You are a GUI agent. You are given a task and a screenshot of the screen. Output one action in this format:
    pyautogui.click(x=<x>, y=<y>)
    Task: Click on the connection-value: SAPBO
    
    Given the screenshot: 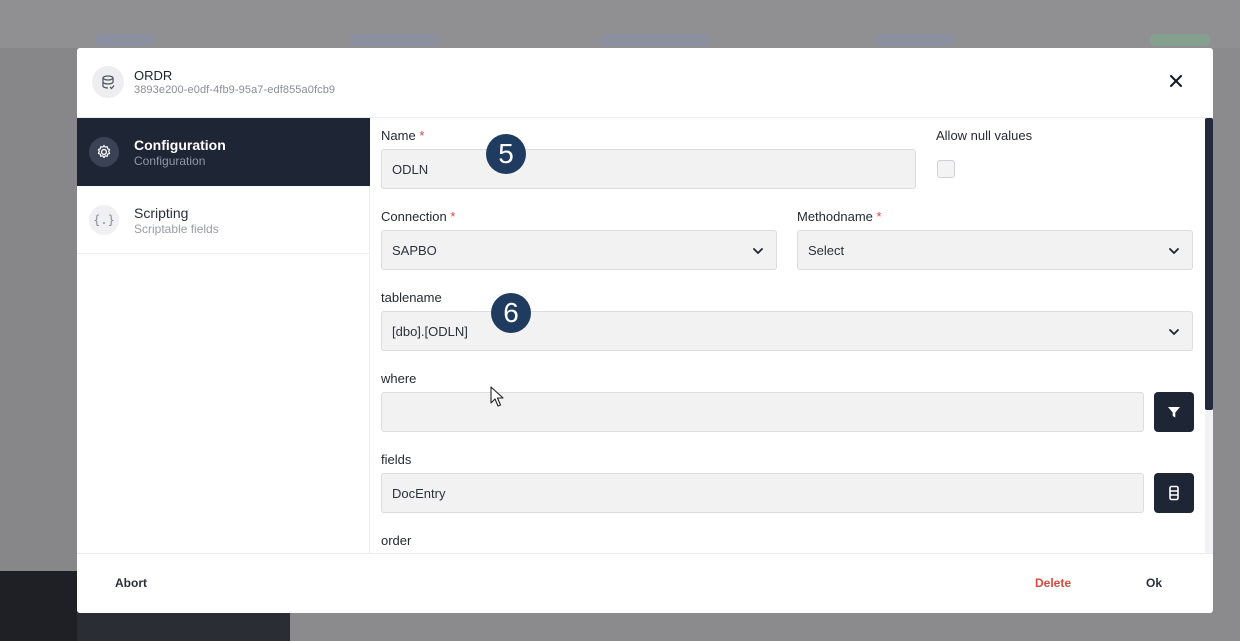 What is the action you would take?
    pyautogui.click(x=414, y=250)
    